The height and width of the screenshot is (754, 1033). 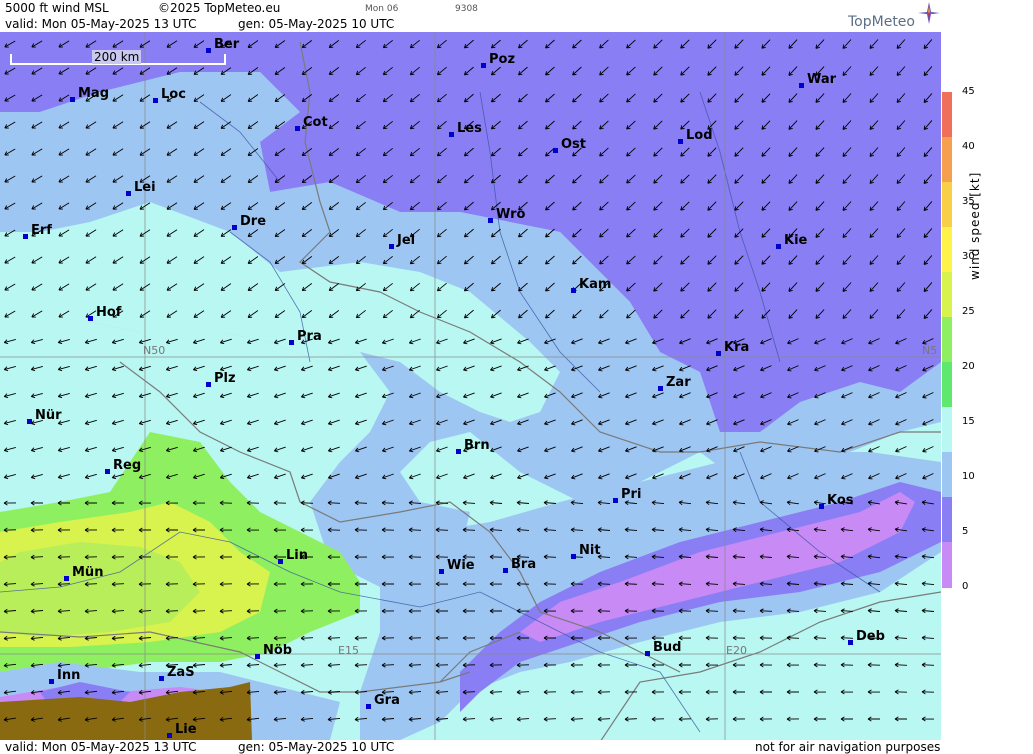 I want to click on city-label: Zar, so click(x=678, y=382).